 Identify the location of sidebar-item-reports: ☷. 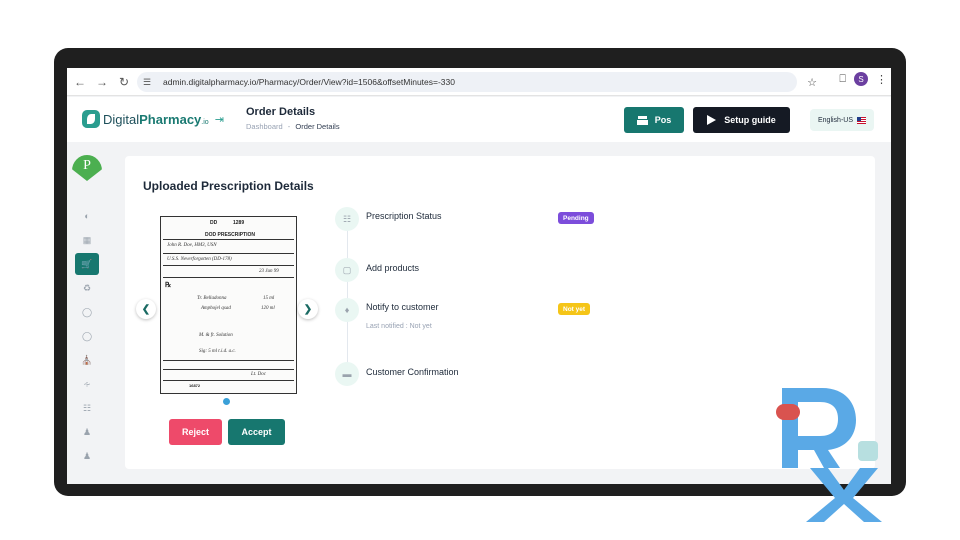
(87, 408).